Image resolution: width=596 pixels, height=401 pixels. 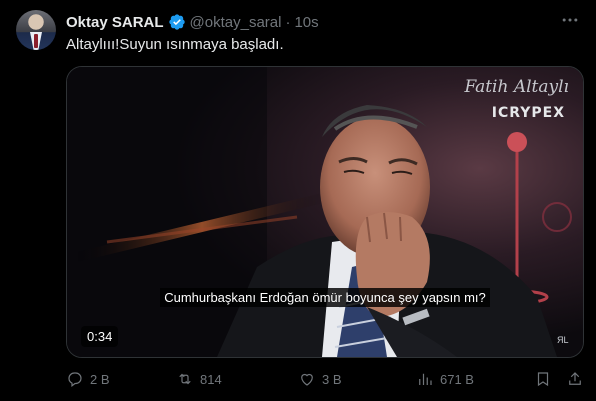 I want to click on repost-icon, so click(x=185, y=379).